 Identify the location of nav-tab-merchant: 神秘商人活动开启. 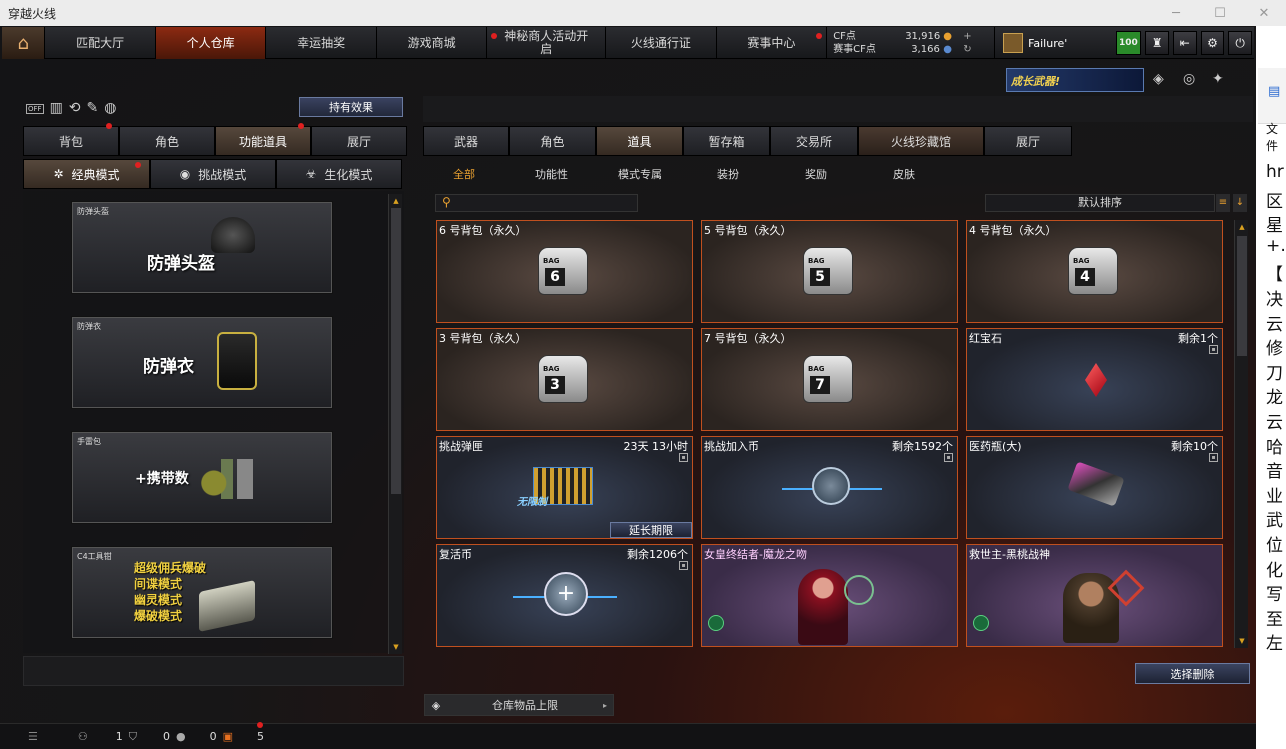
(547, 43).